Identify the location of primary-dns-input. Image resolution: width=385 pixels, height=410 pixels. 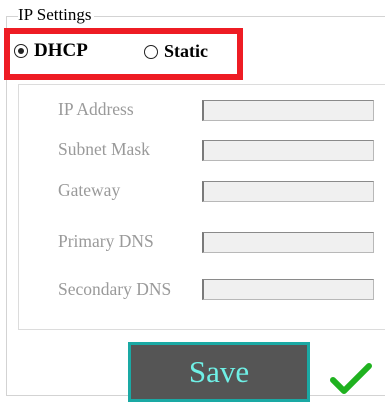
(288, 242).